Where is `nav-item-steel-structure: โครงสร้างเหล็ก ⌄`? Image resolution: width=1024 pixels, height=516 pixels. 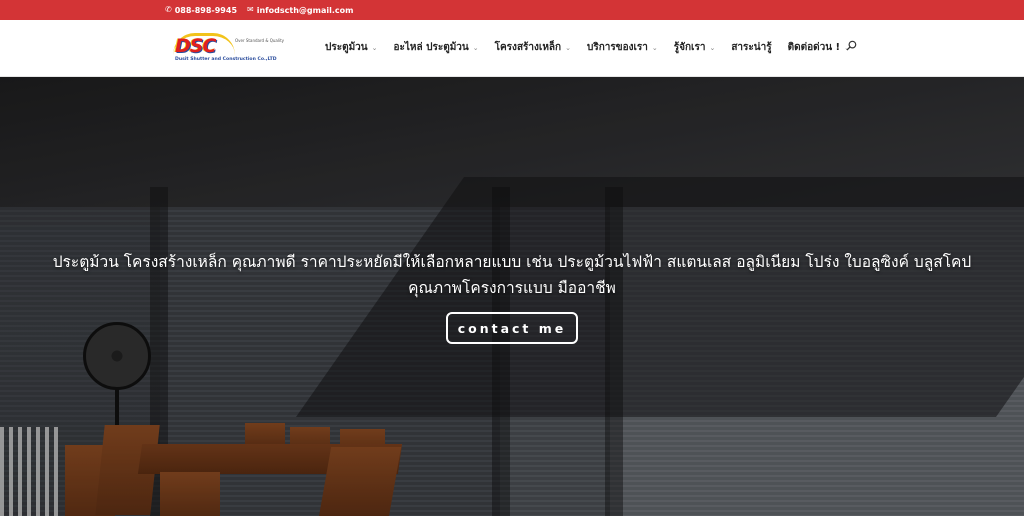 nav-item-steel-structure: โครงสร้างเหล็ก ⌄ is located at coordinates (533, 47).